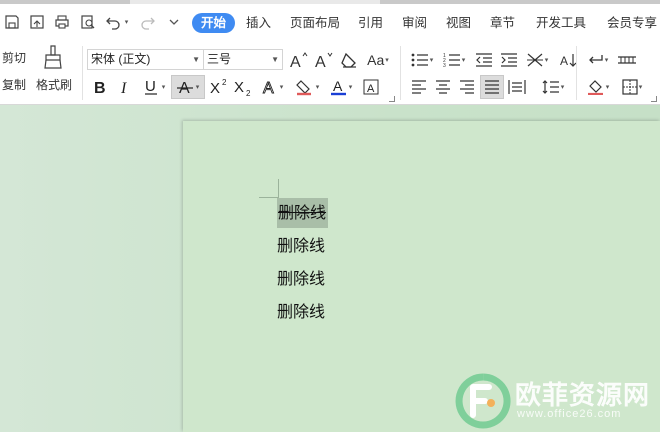 Image resolution: width=660 pixels, height=432 pixels. I want to click on save-icon, so click(12, 22).